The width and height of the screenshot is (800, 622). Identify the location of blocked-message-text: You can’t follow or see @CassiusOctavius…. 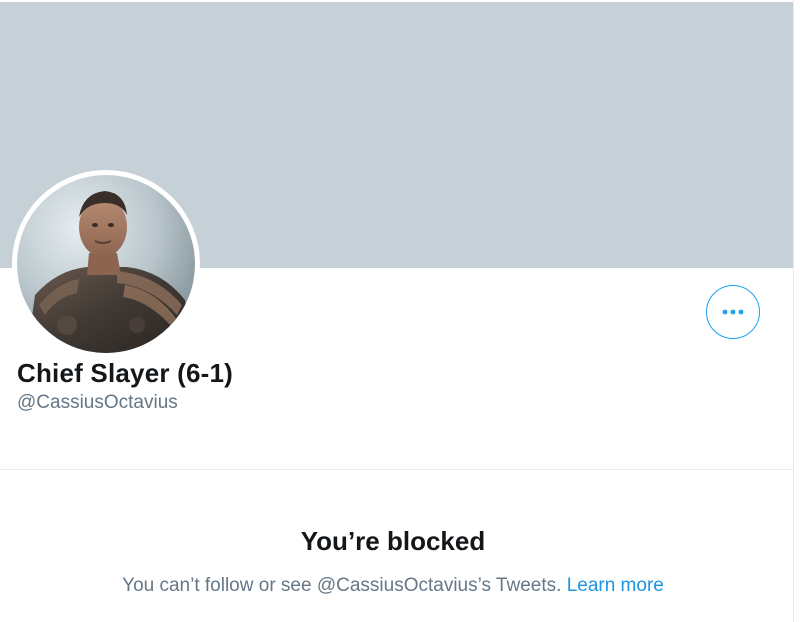
(342, 585).